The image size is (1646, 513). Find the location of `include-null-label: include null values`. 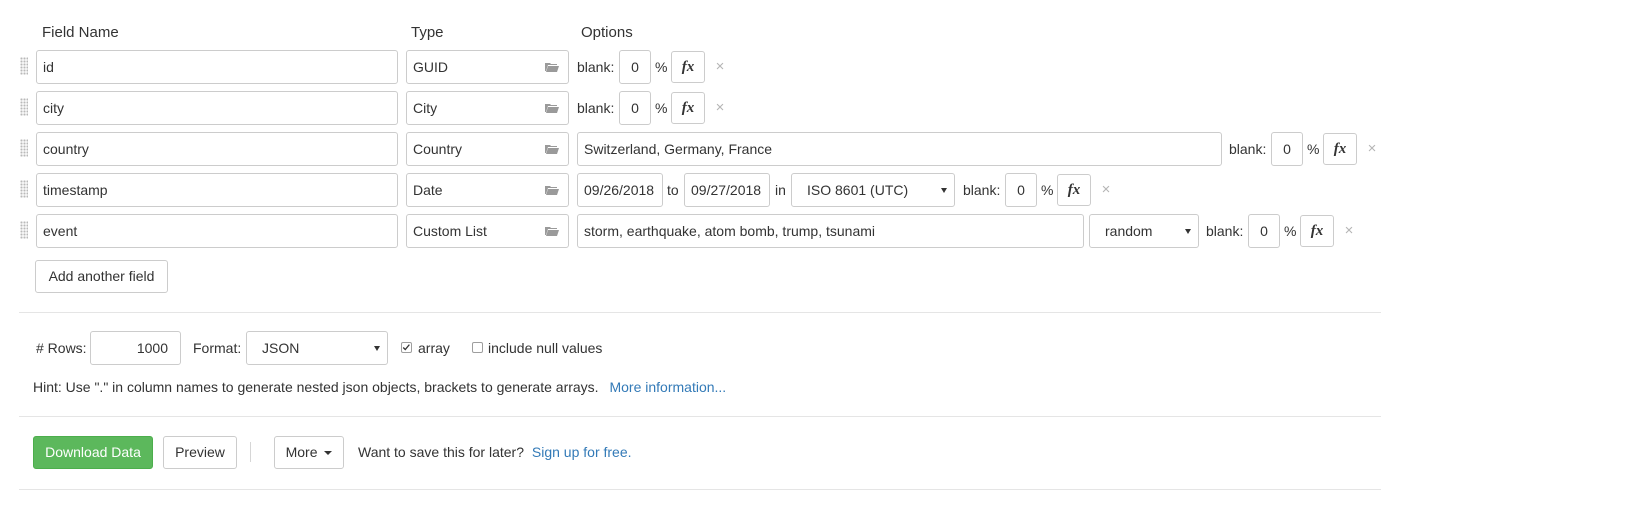

include-null-label: include null values is located at coordinates (545, 348).